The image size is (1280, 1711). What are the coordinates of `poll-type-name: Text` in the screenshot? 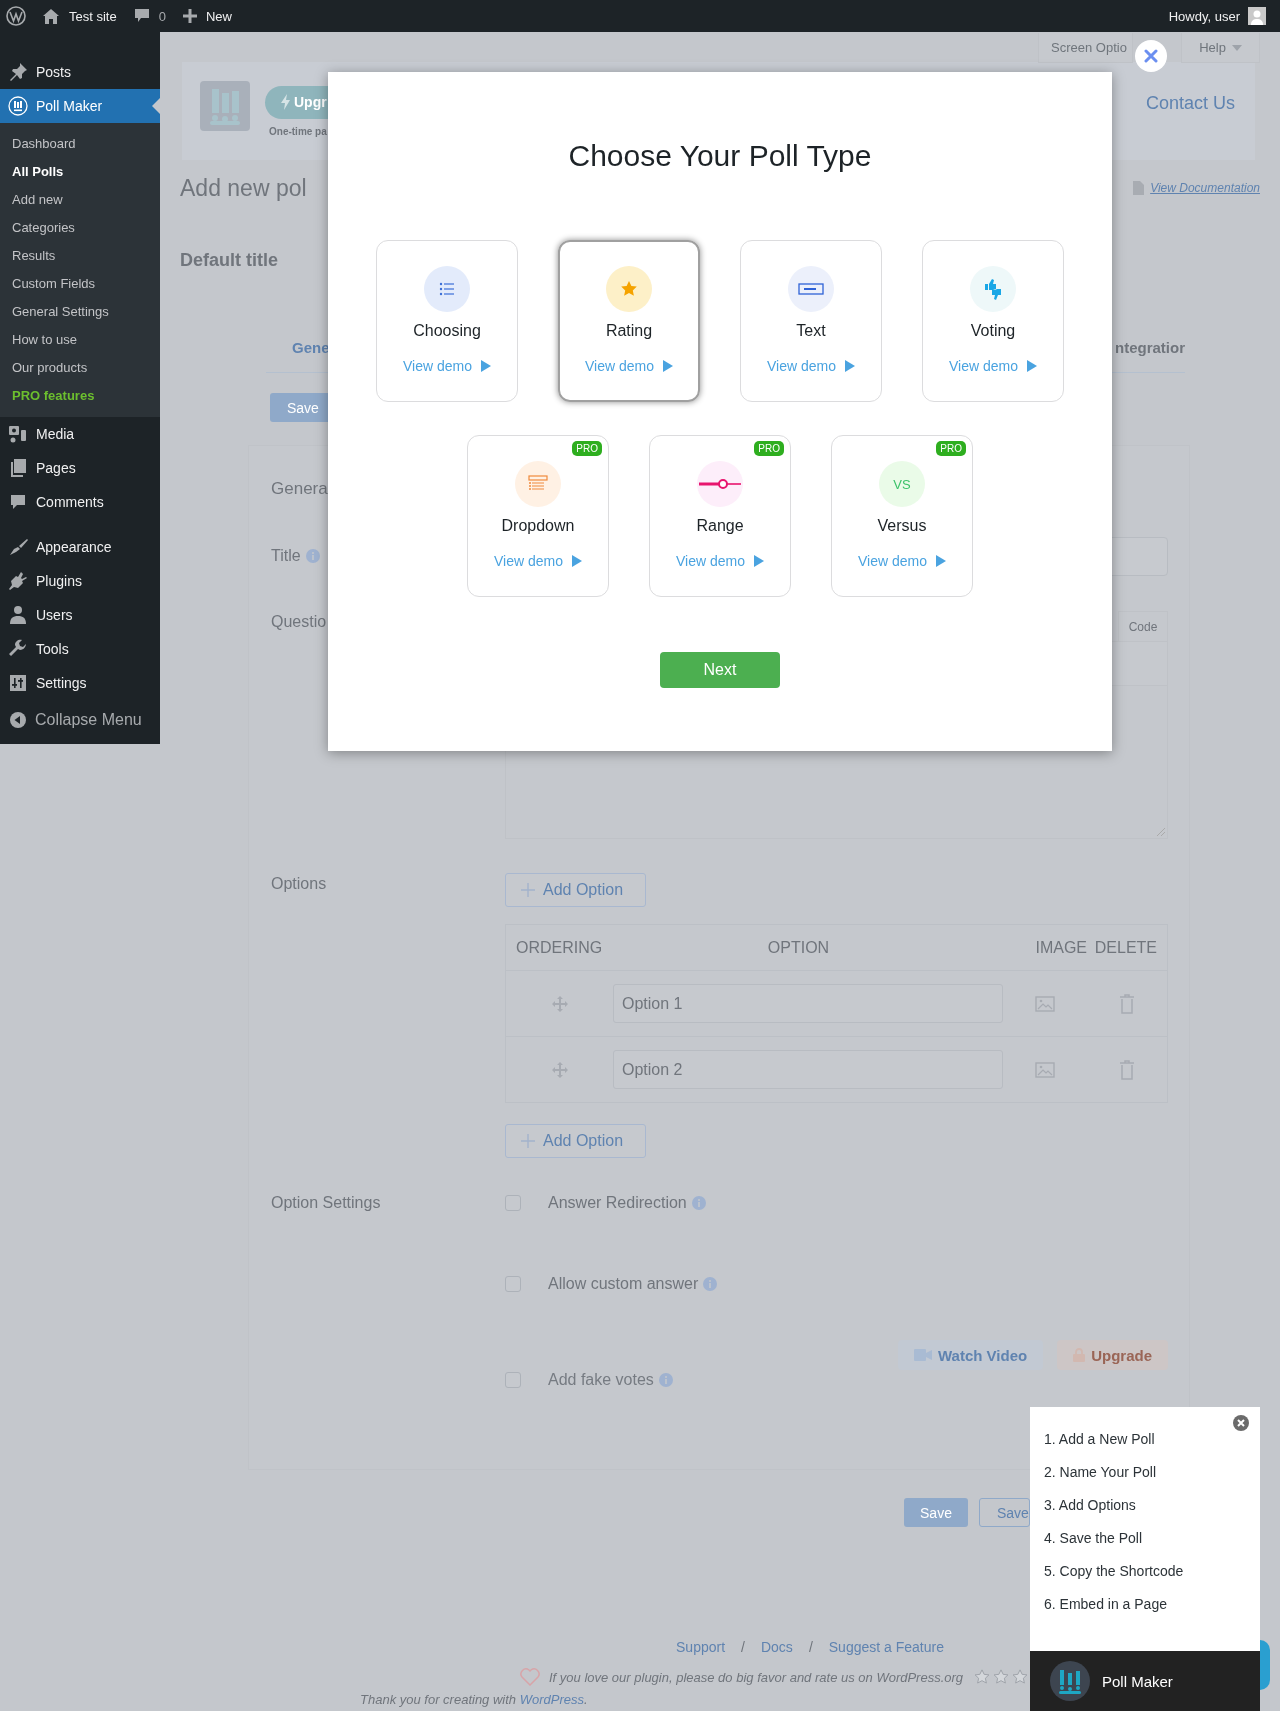 It's located at (811, 331).